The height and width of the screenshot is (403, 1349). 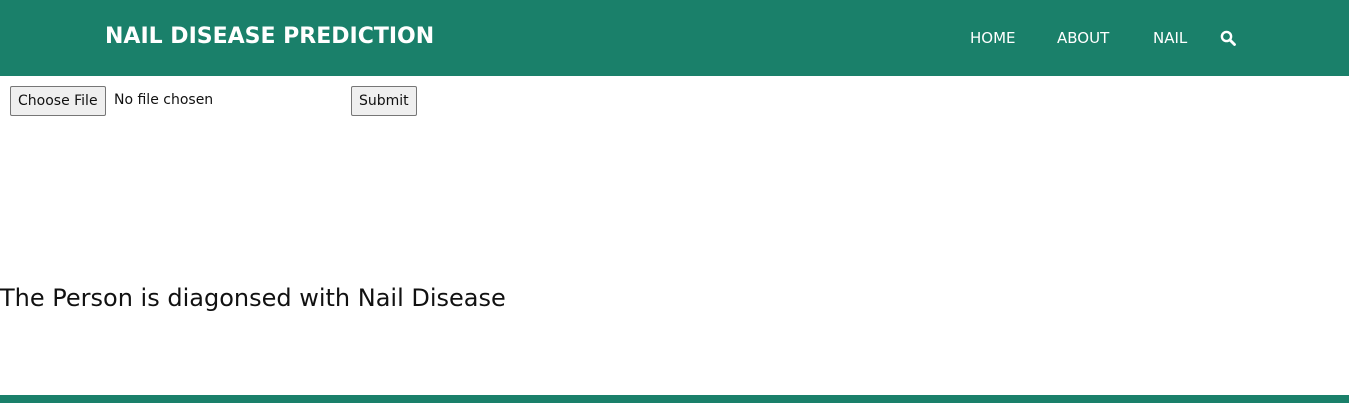 I want to click on nav-link-nail: NAIL, so click(x=1170, y=38).